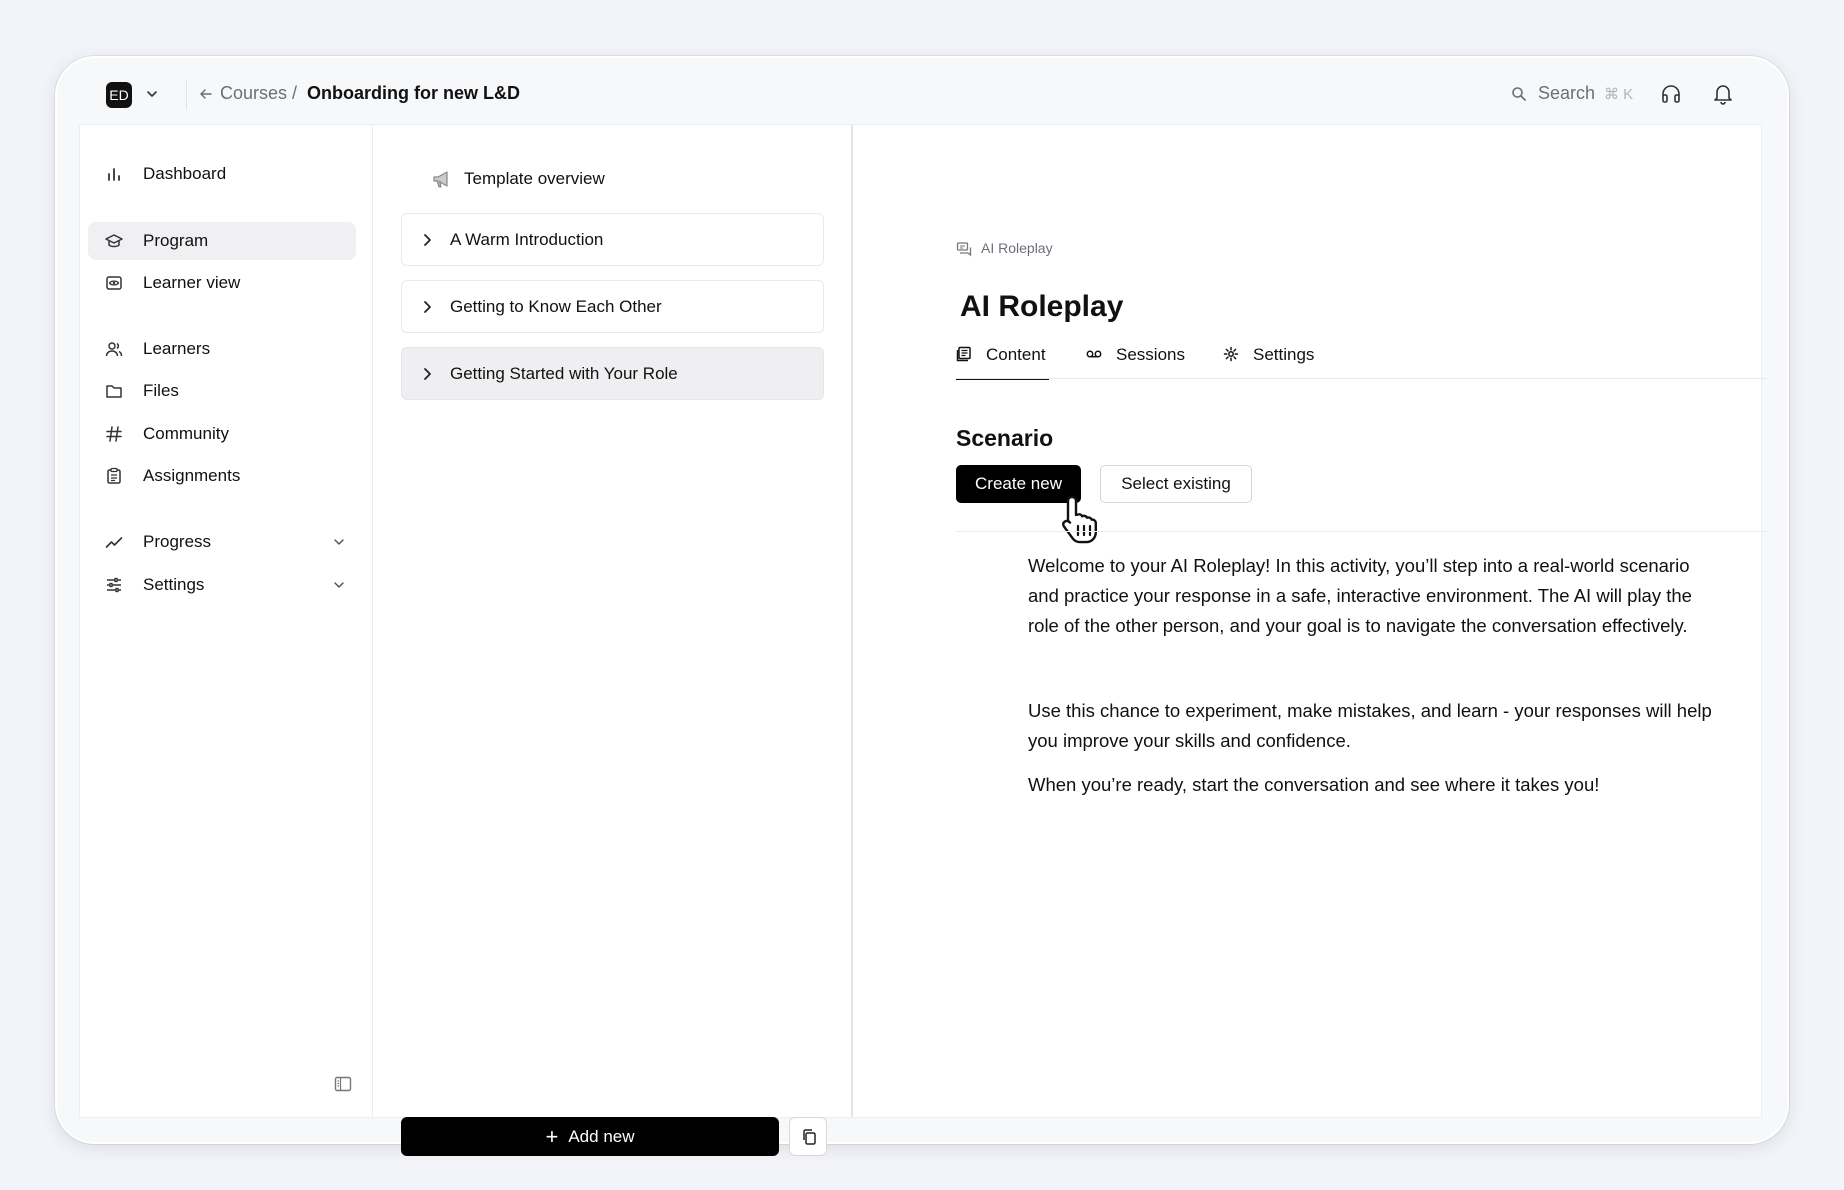 The width and height of the screenshot is (1844, 1190). I want to click on tab-content: Content, so click(1002, 357).